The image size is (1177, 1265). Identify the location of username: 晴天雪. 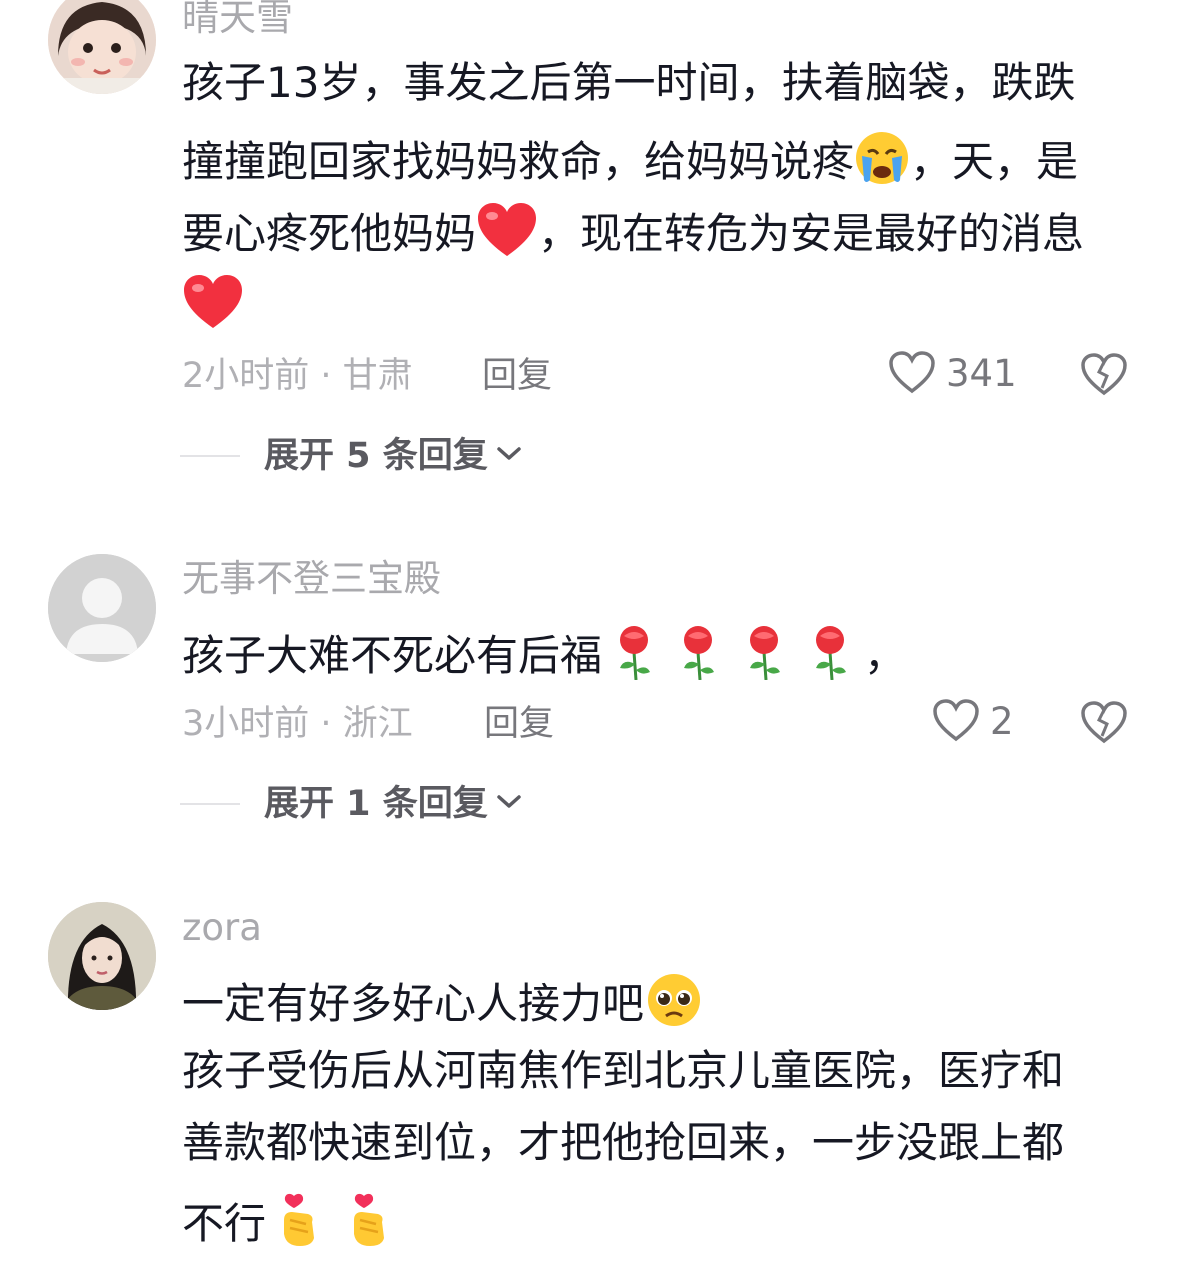
(237, 20).